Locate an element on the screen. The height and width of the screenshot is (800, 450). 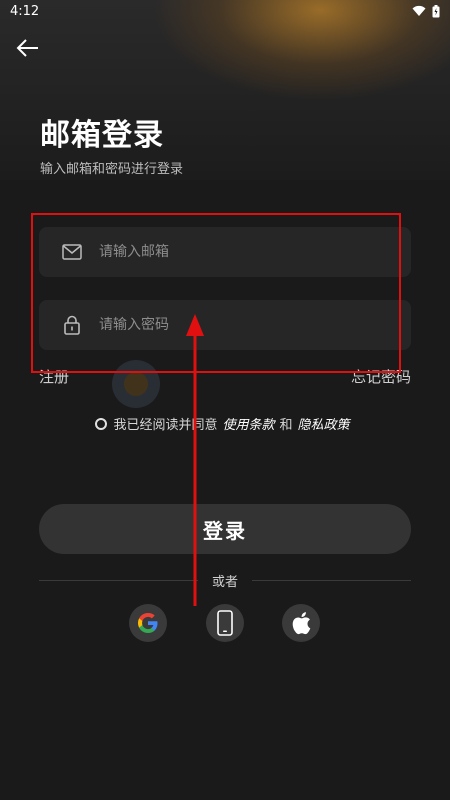
divider-line-left is located at coordinates (118, 580).